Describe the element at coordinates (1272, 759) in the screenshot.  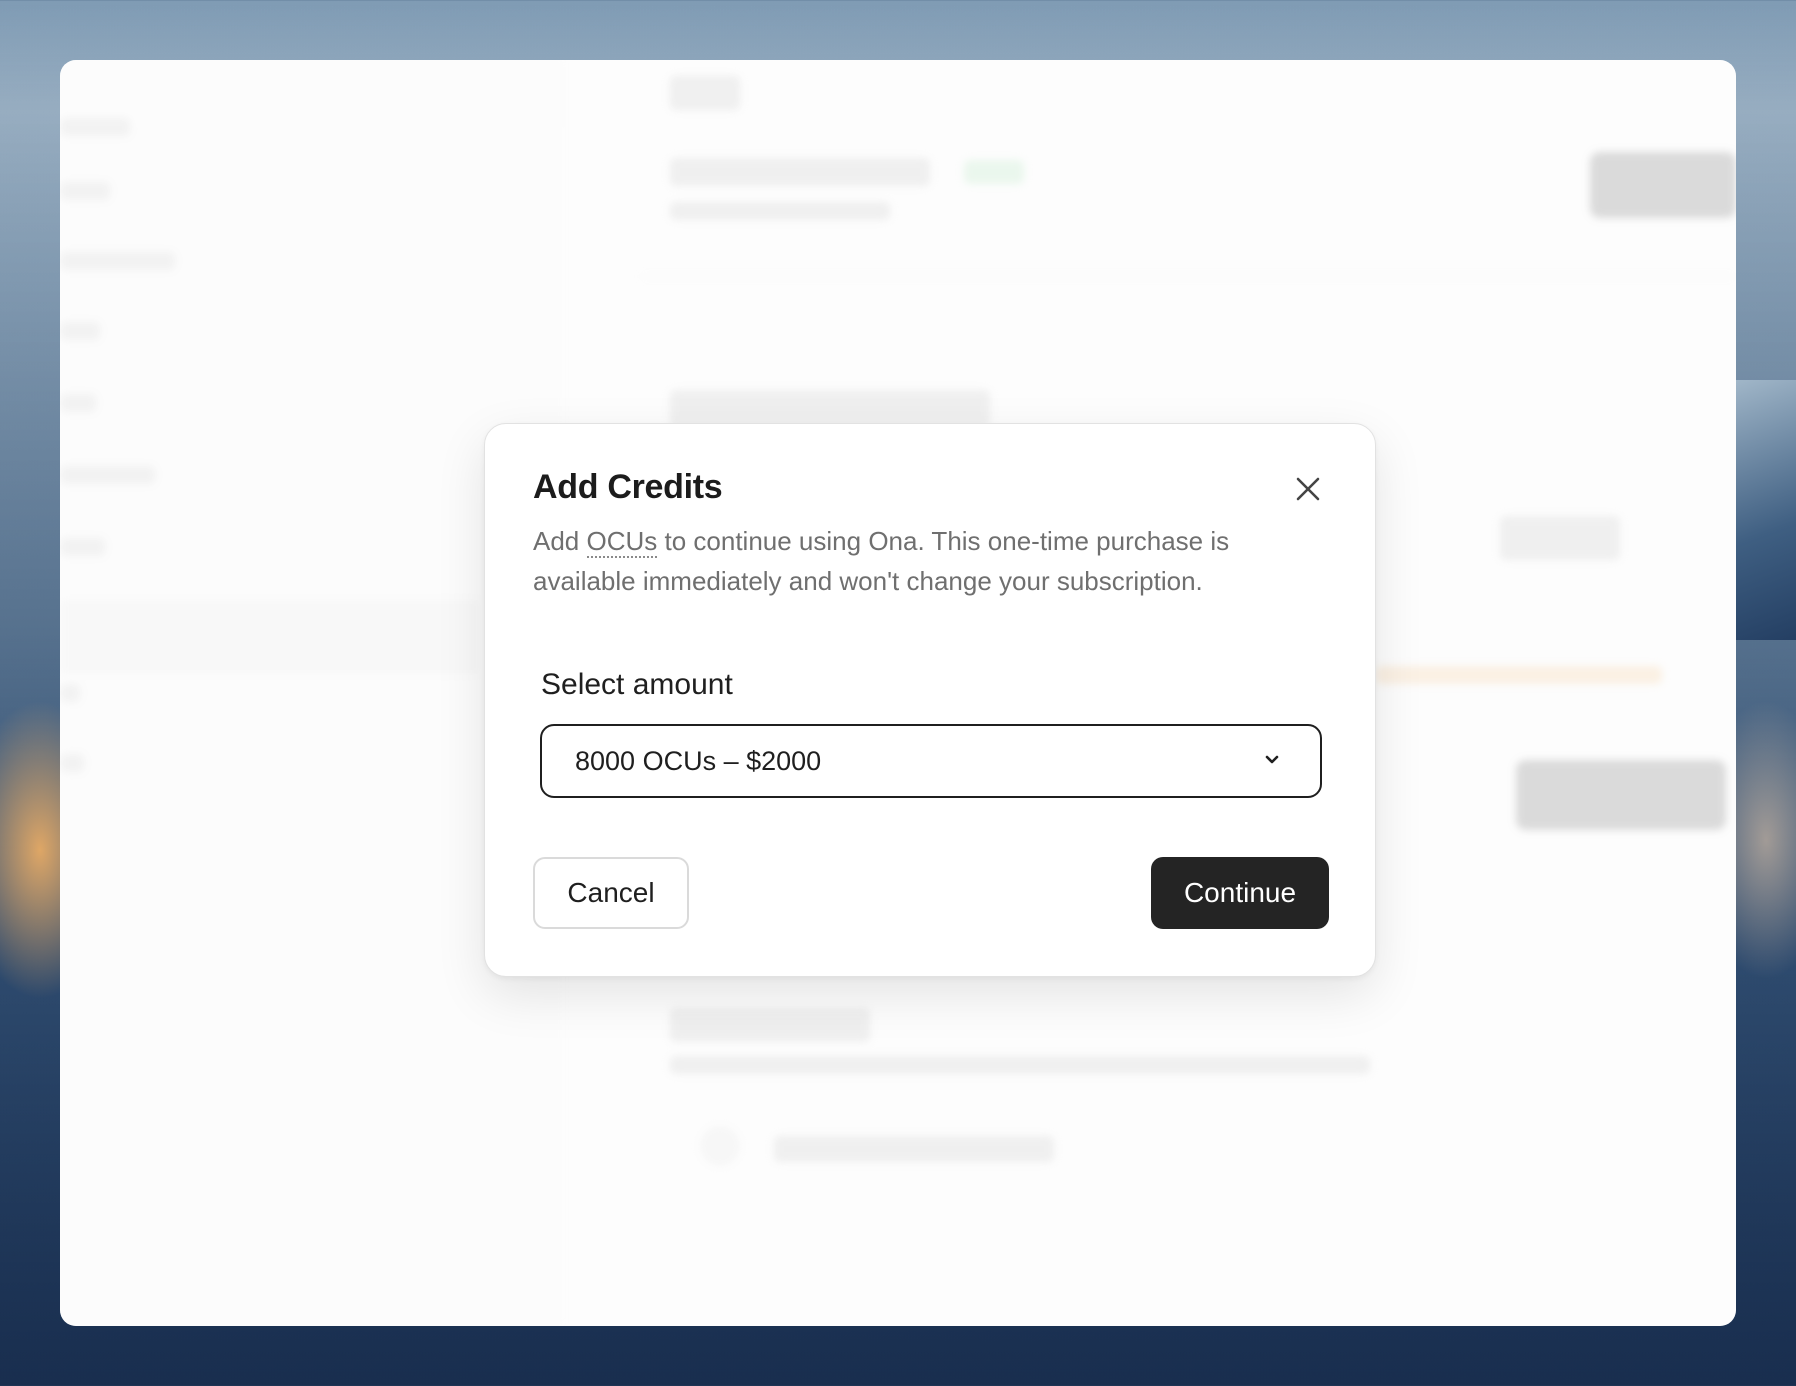
I see `chevron-down-icon` at that location.